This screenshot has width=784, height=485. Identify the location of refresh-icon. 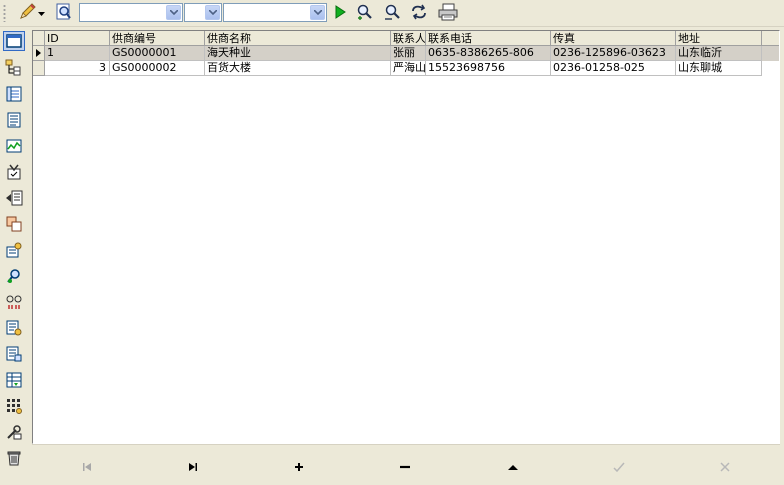
(419, 13).